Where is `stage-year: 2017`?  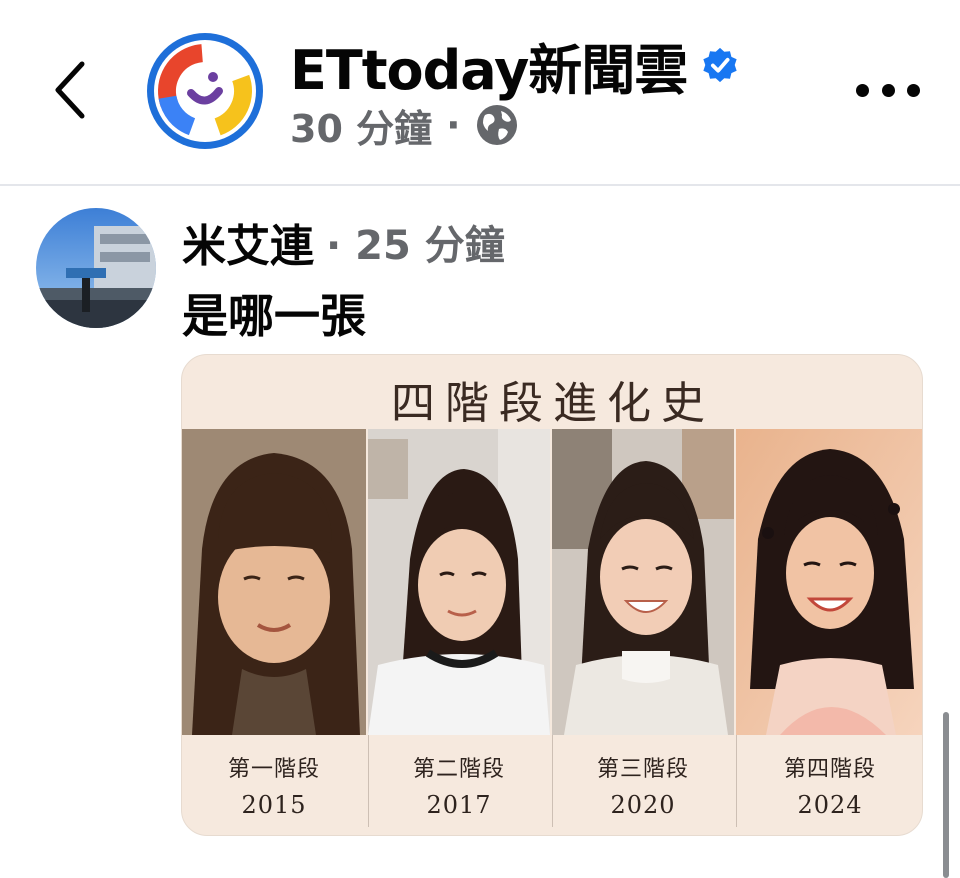
stage-year: 2017 is located at coordinates (459, 805).